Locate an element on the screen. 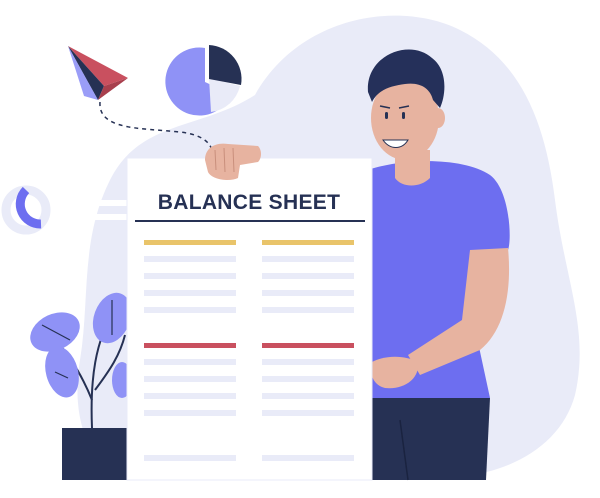 This screenshot has width=600, height=498. paper-plane-icon is located at coordinates (98, 73).